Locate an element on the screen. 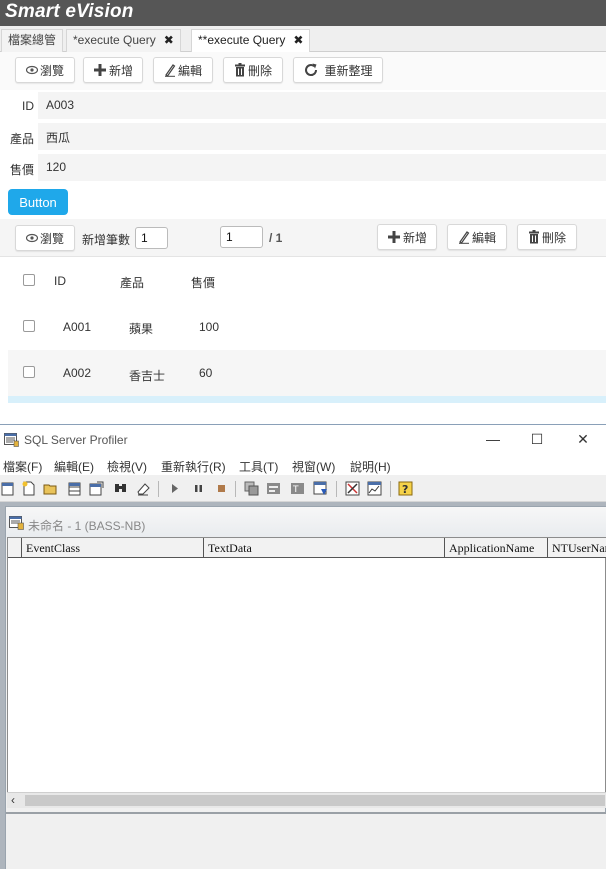  trace-window-title: 未命名 - 1 (BASS-NB) is located at coordinates (87, 526).